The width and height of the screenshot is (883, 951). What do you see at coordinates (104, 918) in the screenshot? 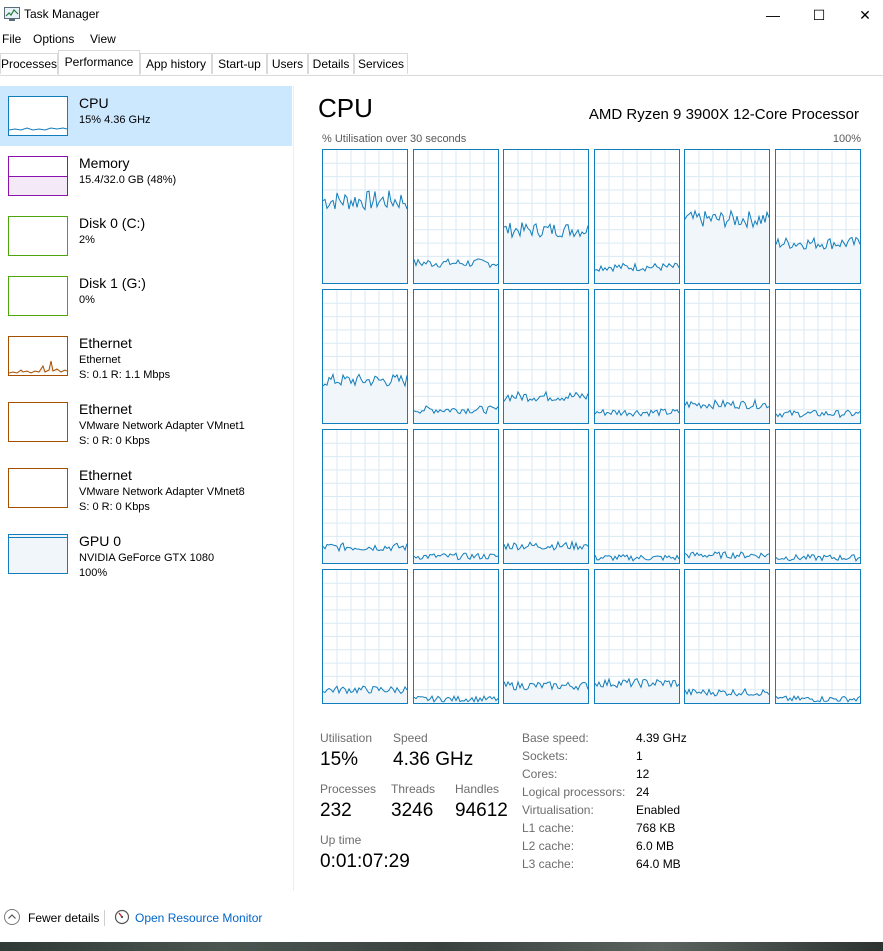
I see `footer-divider` at bounding box center [104, 918].